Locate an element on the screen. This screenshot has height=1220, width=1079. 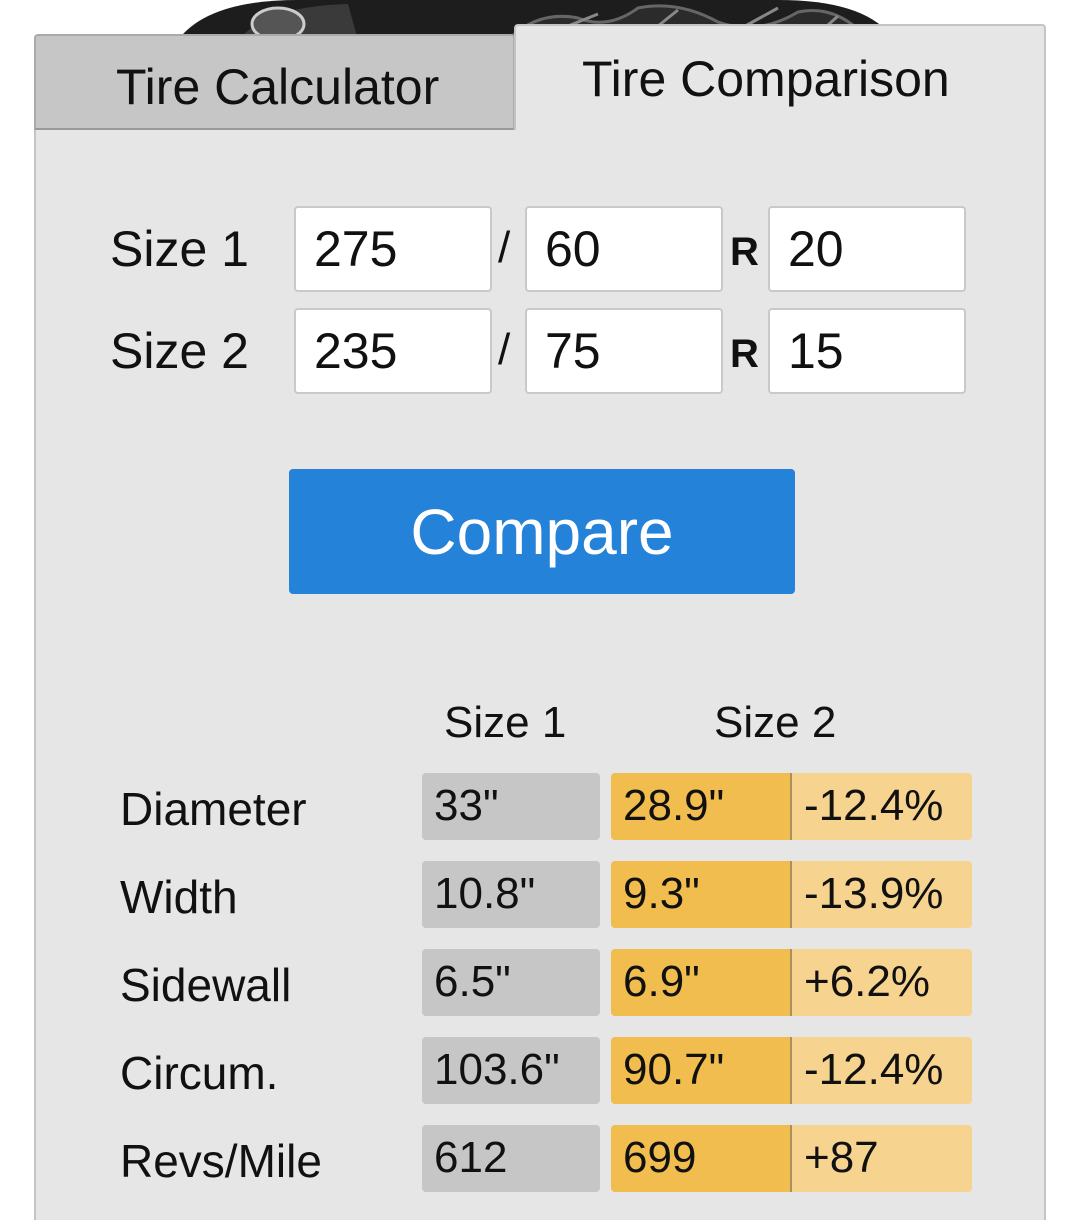
row-label-diameter: Diameter is located at coordinates (213, 809).